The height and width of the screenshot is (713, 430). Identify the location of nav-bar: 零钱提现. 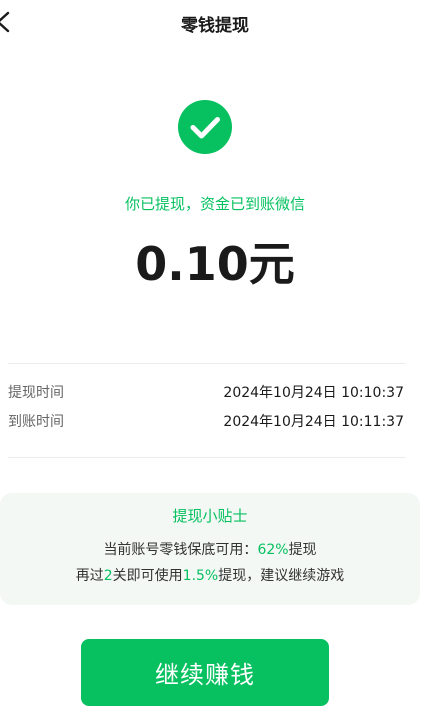
(215, 22).